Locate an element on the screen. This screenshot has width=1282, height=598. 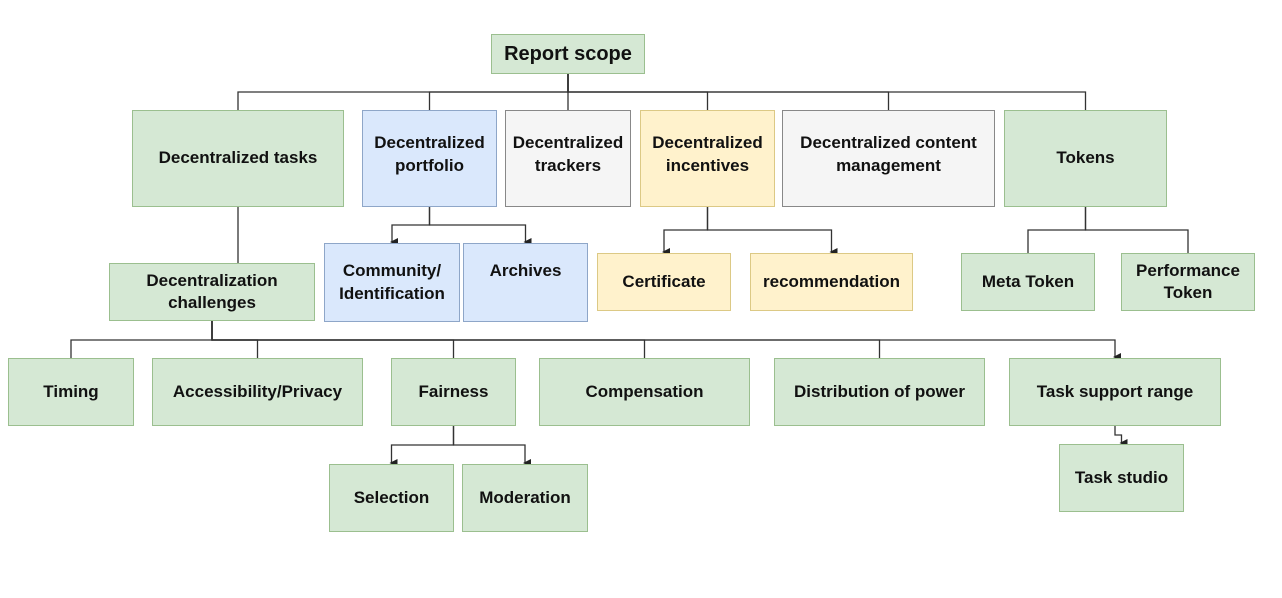
node-decentralized-trackers: Decentralized trackers is located at coordinates (568, 158).